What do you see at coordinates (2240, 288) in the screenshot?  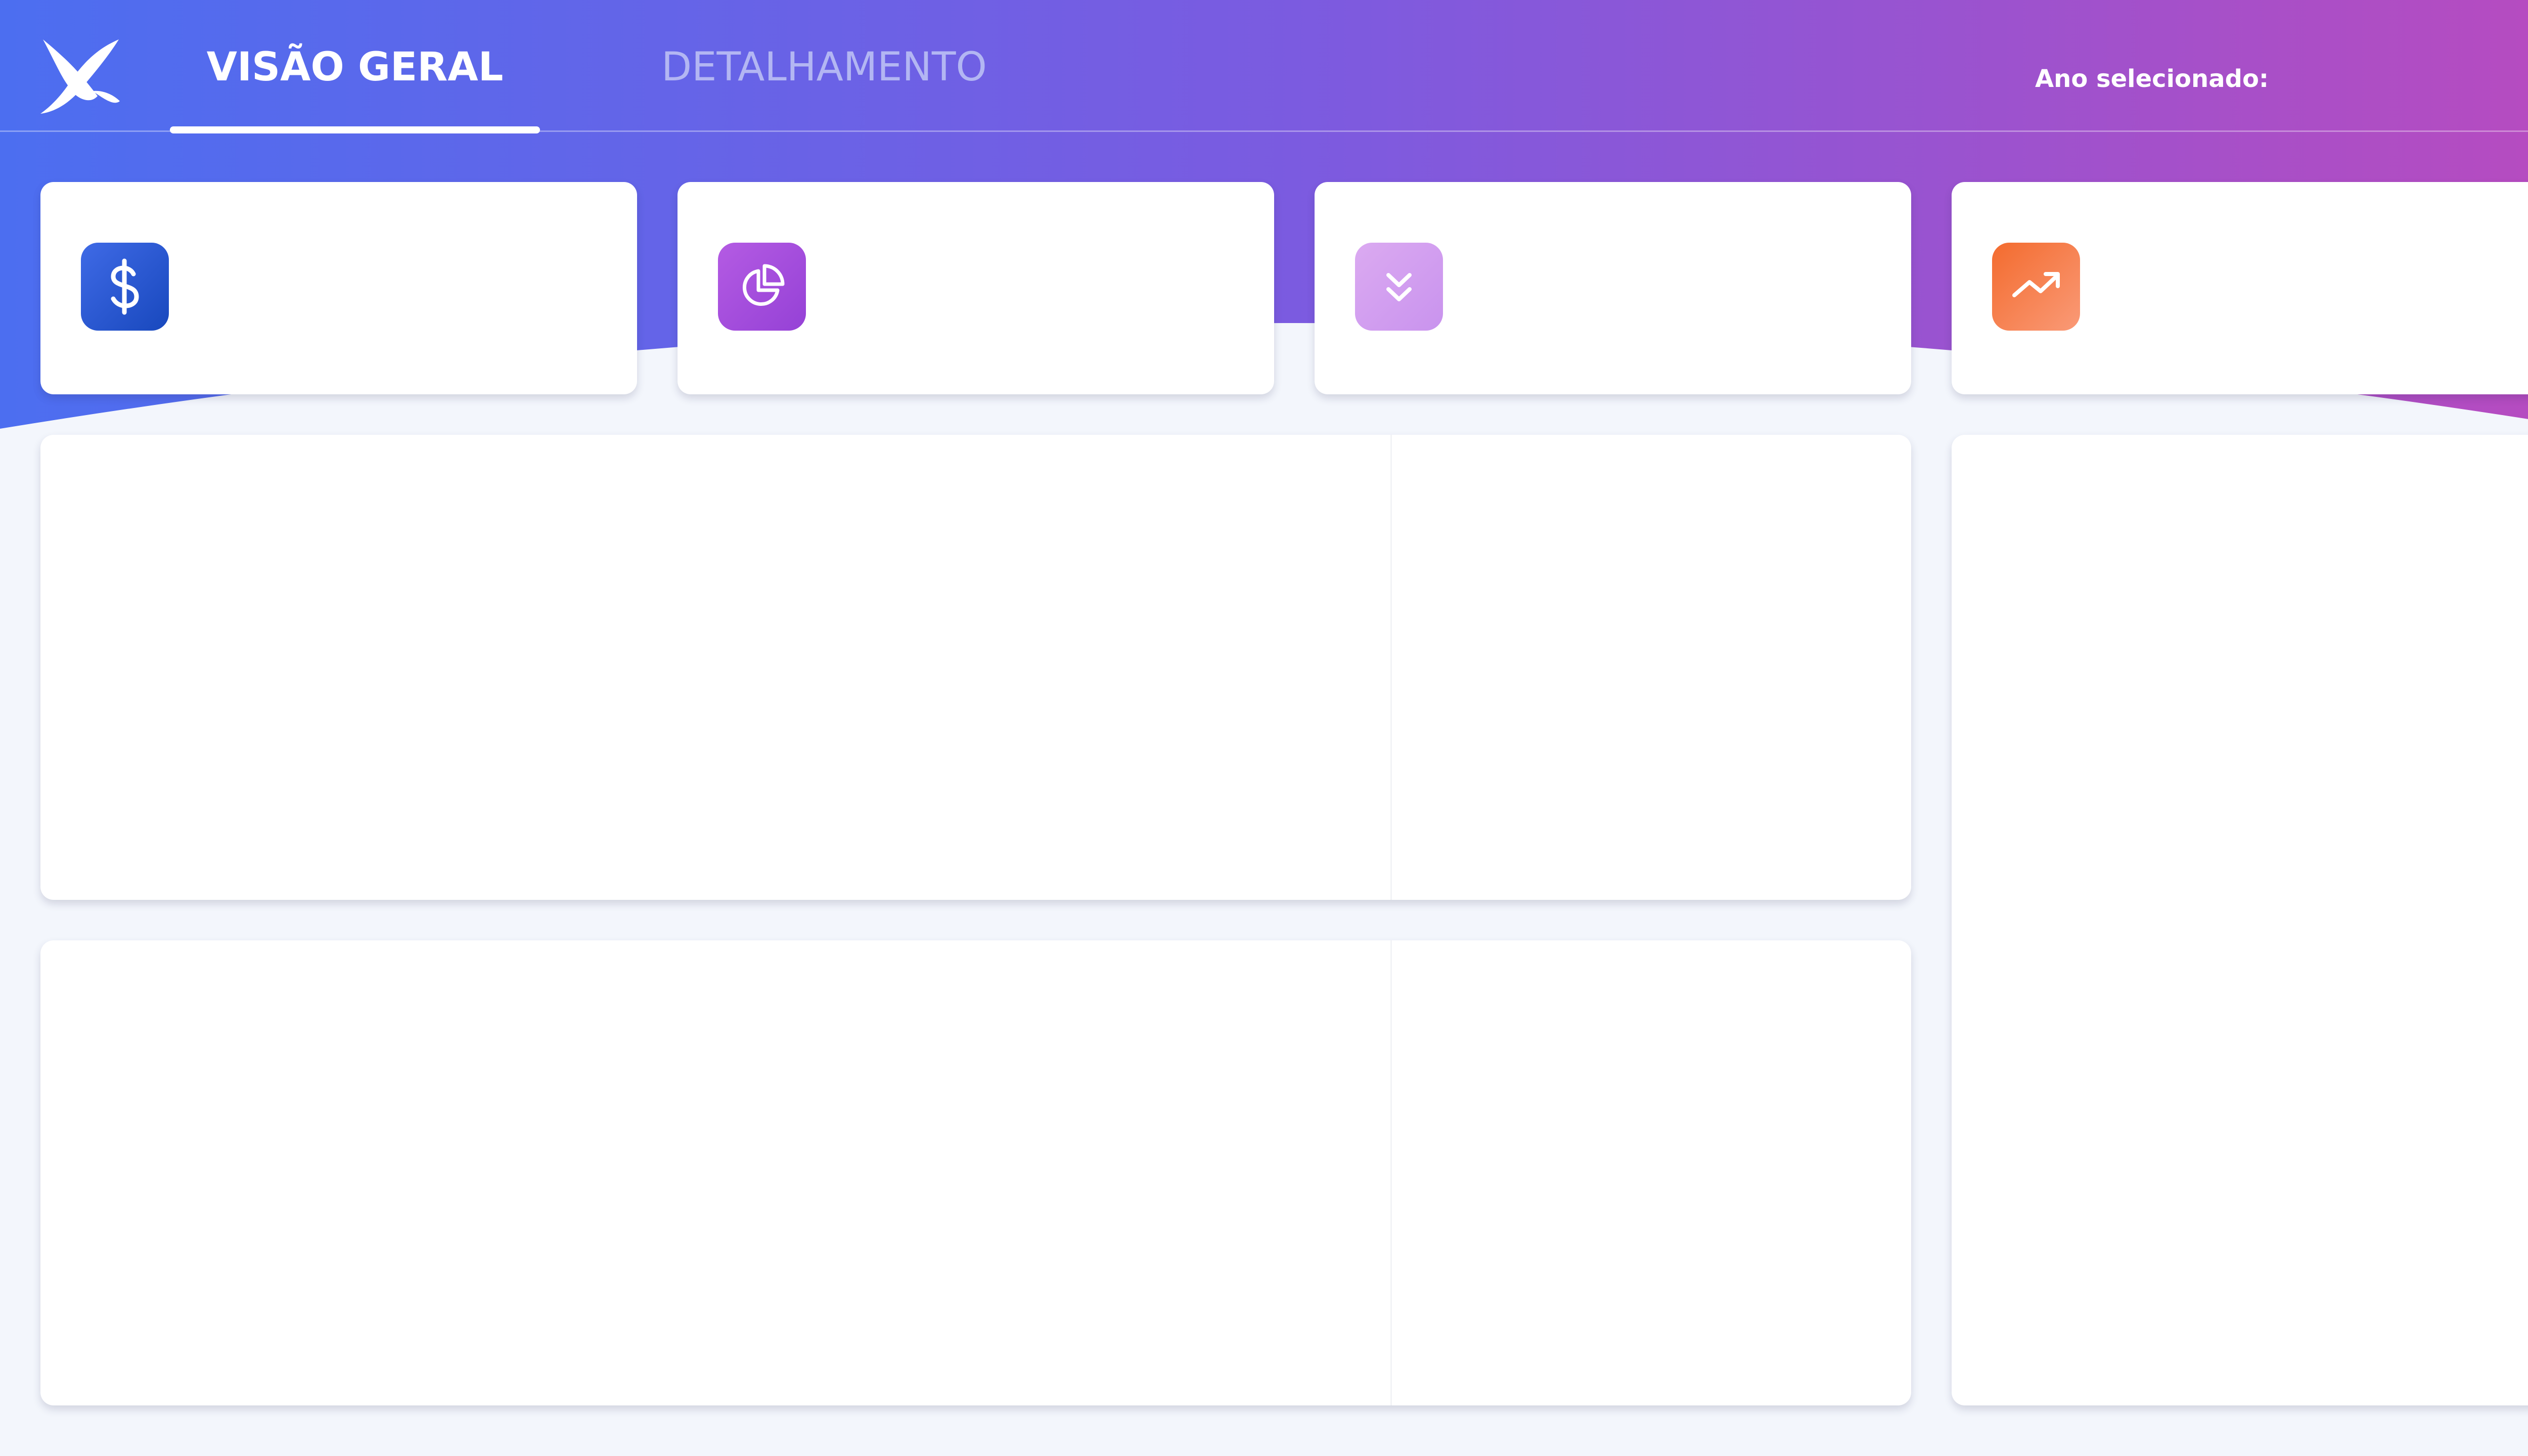 I see `kpi-card-growth` at bounding box center [2240, 288].